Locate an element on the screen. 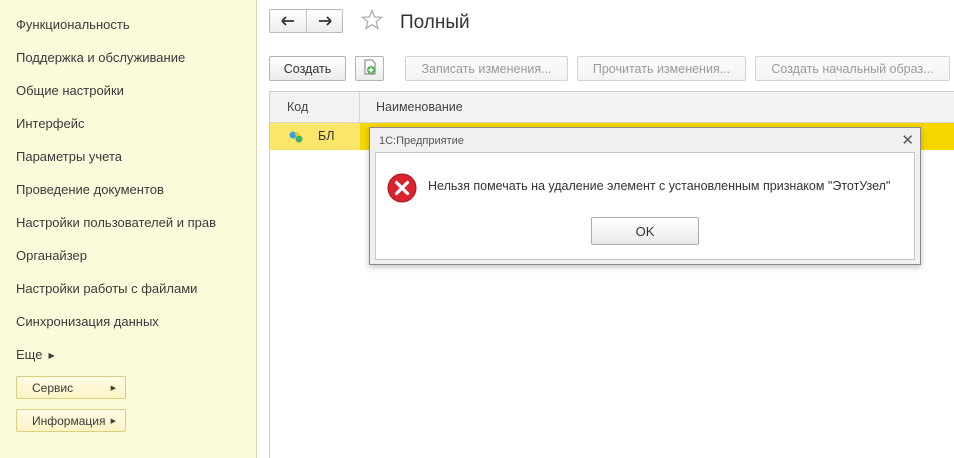 The height and width of the screenshot is (458, 954). forward-button is located at coordinates (324, 21).